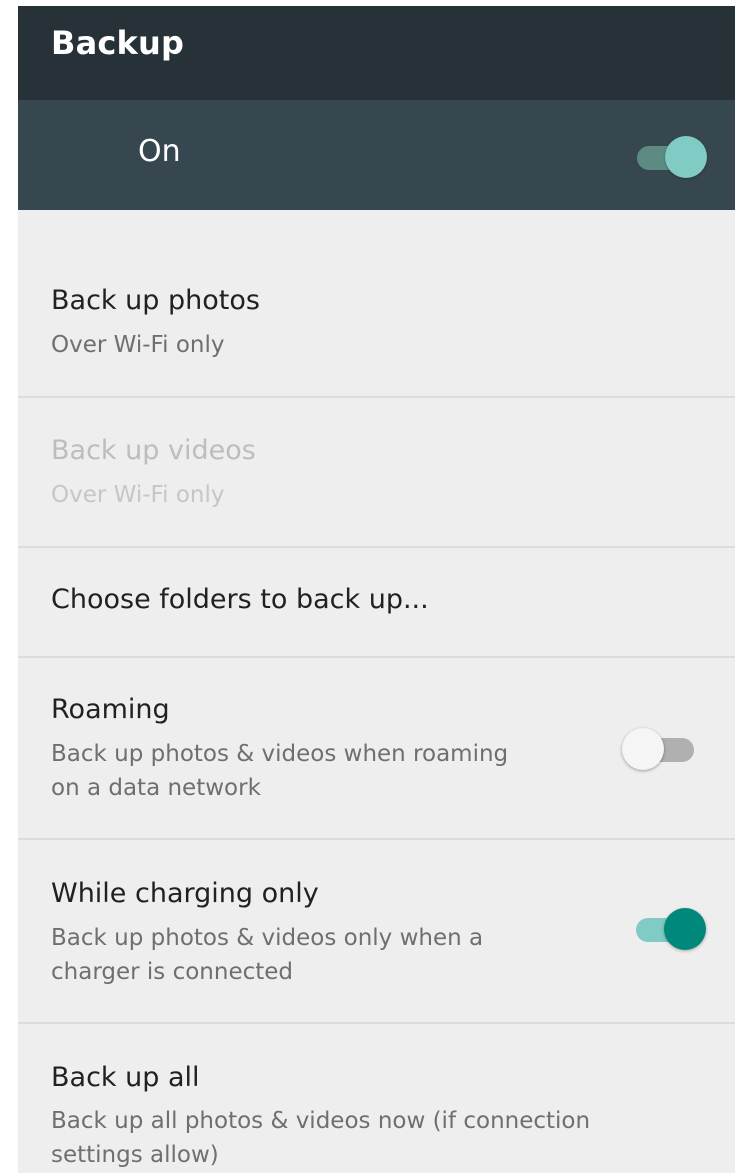 This screenshot has width=735, height=1173. Describe the element at coordinates (118, 43) in the screenshot. I see `page-title: Backup` at that location.